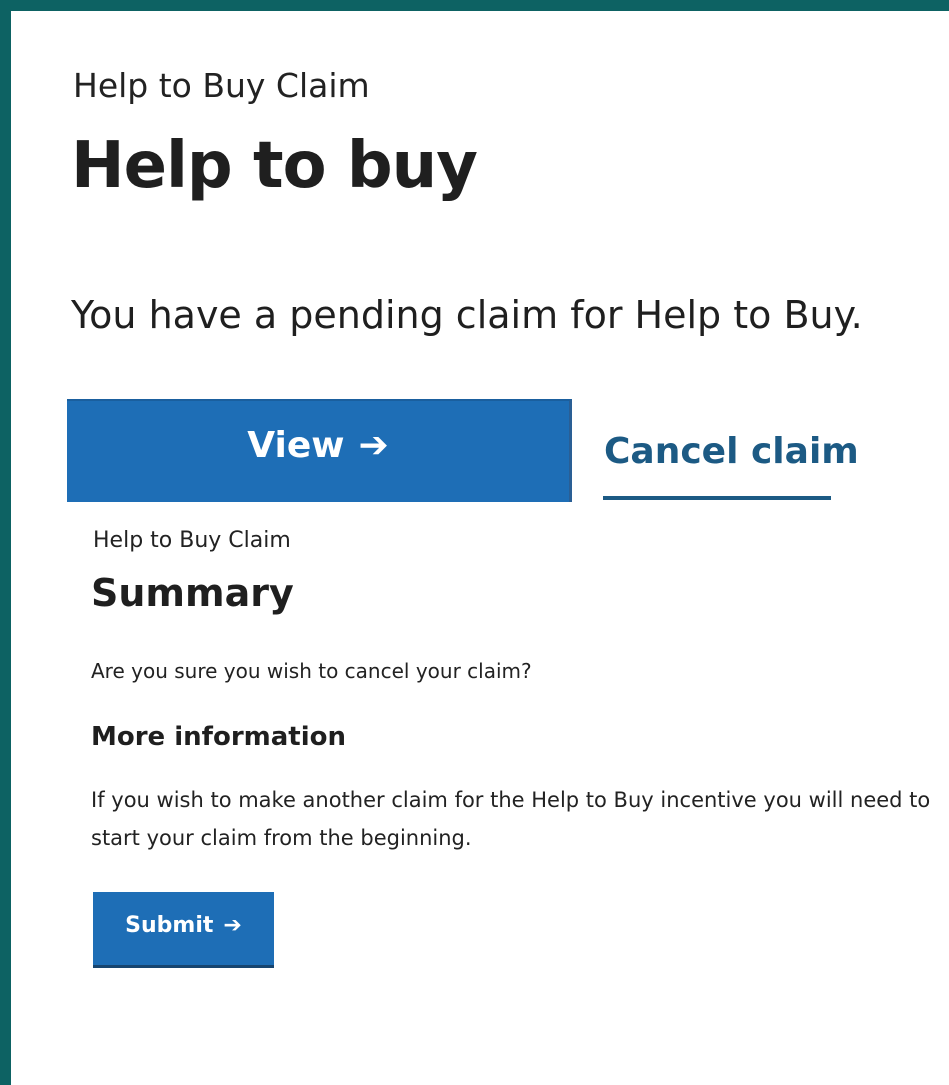 The image size is (949, 1085). What do you see at coordinates (731, 451) in the screenshot?
I see `cancel-claim-link: Cancel claim` at bounding box center [731, 451].